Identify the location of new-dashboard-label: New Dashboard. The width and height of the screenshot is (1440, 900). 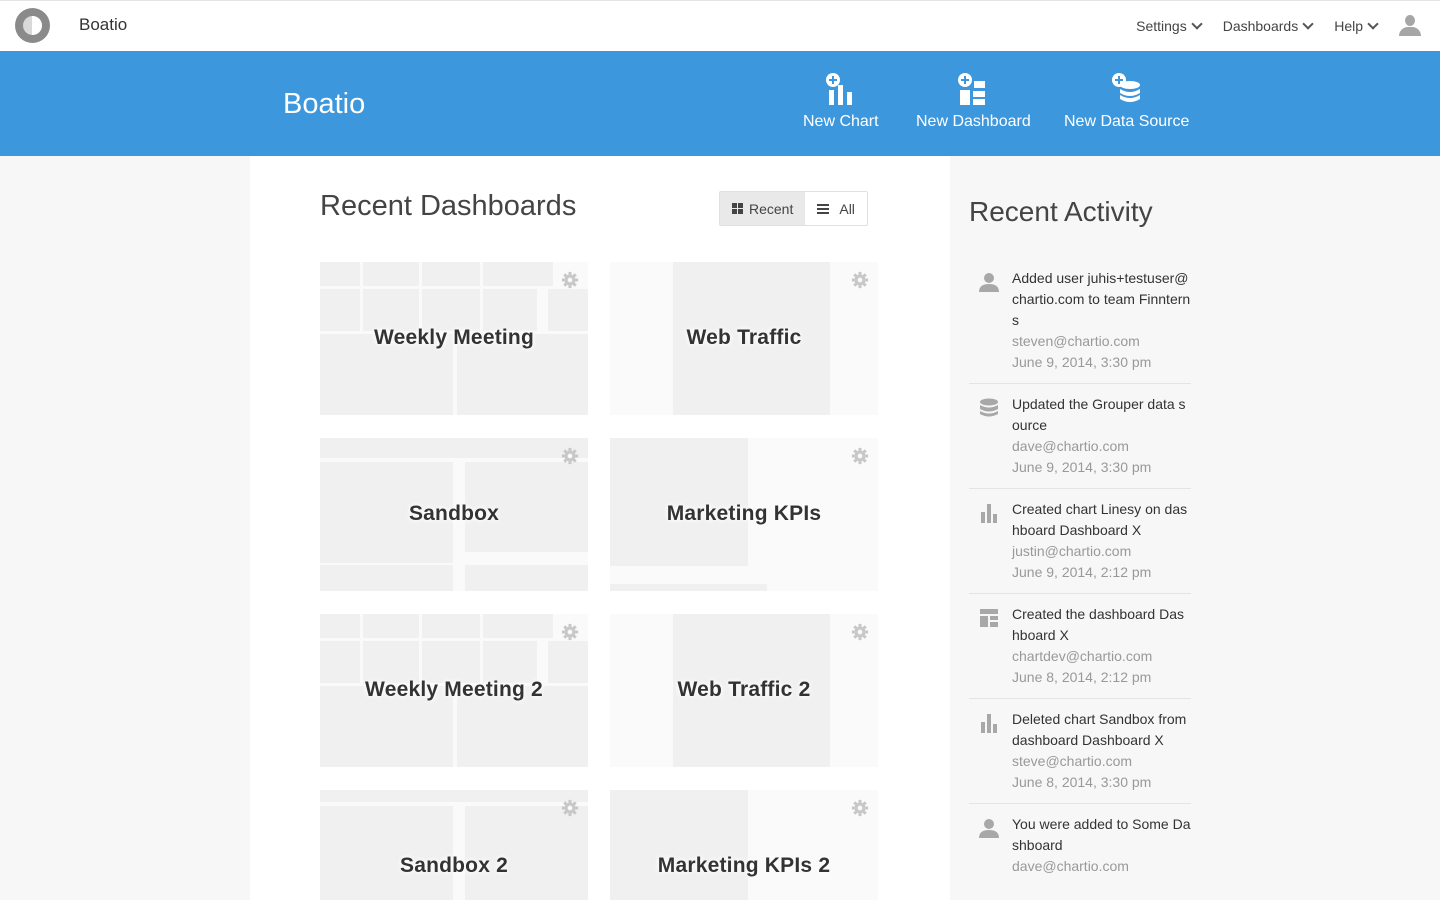
(973, 121).